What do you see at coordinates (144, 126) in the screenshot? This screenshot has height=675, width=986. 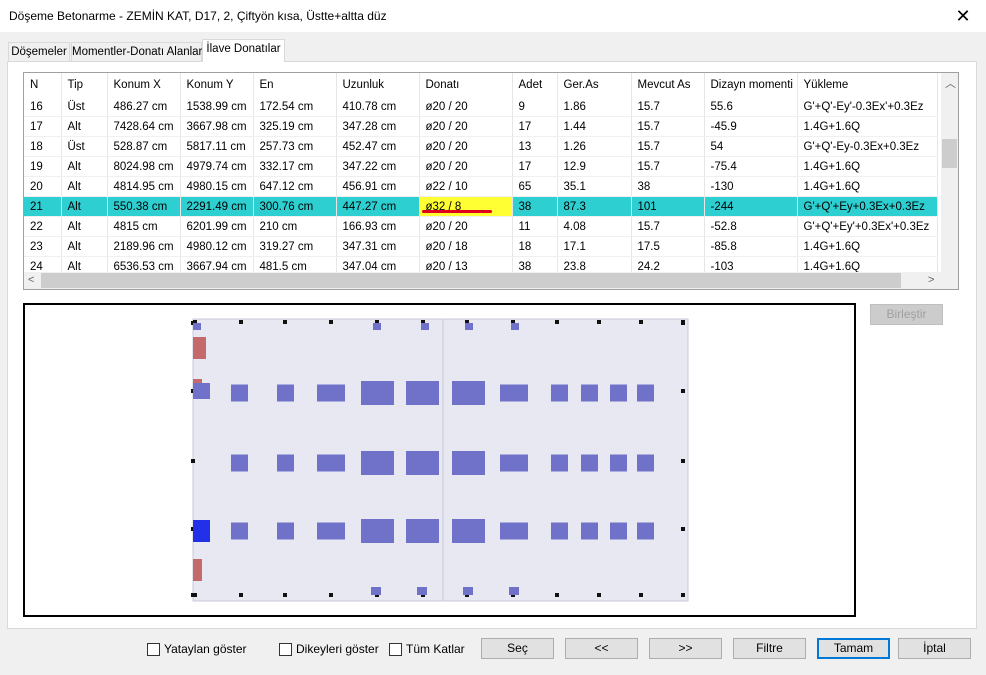 I see `table-cell: 7428.64 cm` at bounding box center [144, 126].